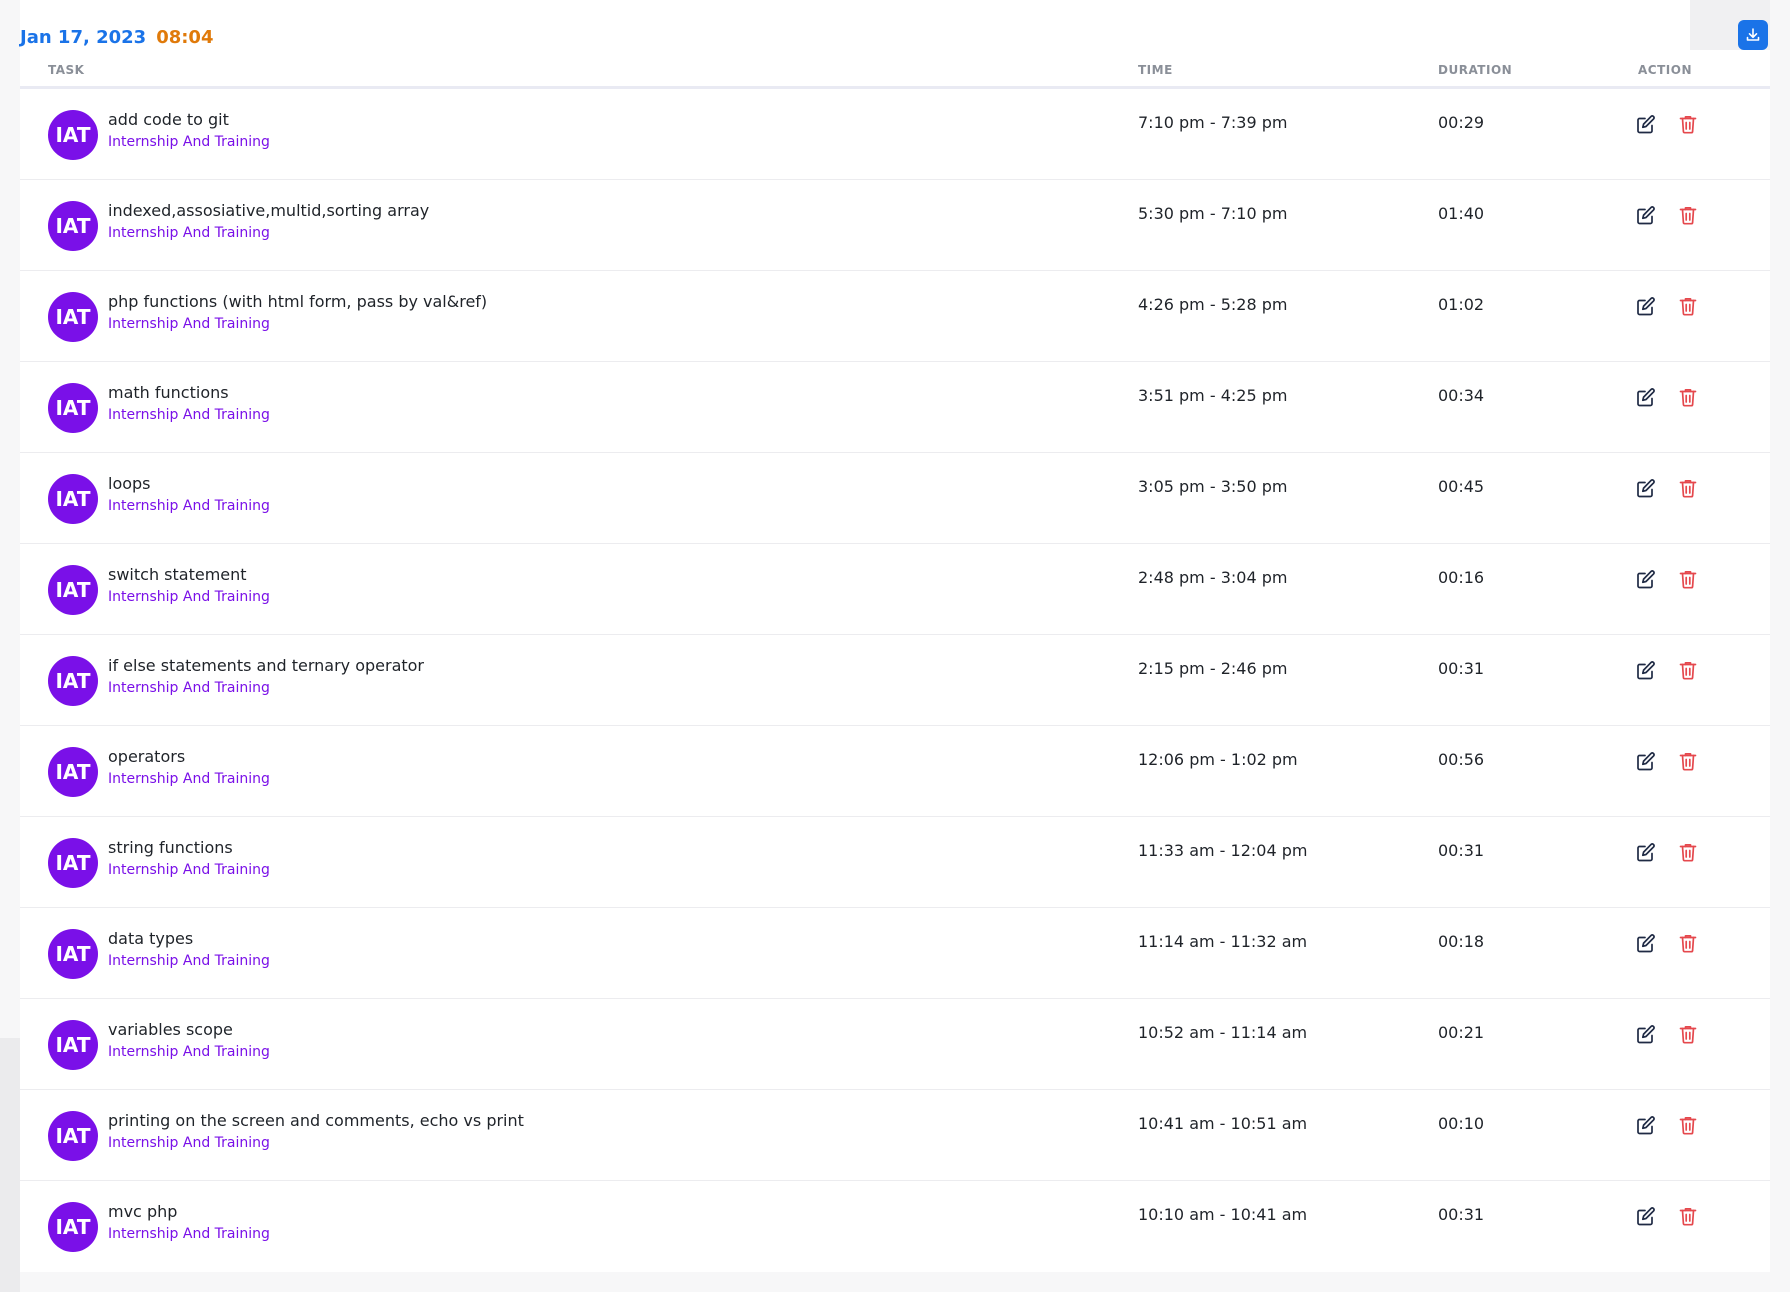  I want to click on download-button, so click(1753, 35).